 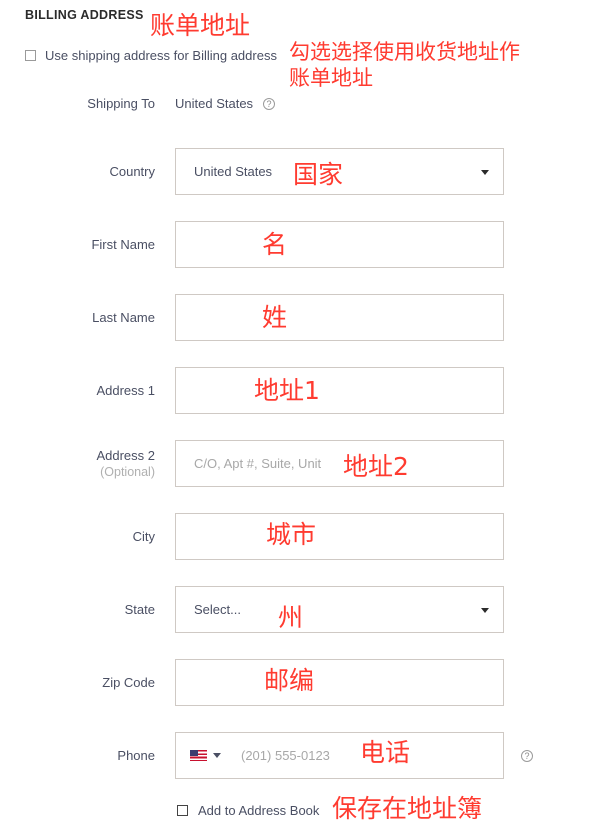 What do you see at coordinates (385, 752) in the screenshot?
I see `annotation-text: 电话` at bounding box center [385, 752].